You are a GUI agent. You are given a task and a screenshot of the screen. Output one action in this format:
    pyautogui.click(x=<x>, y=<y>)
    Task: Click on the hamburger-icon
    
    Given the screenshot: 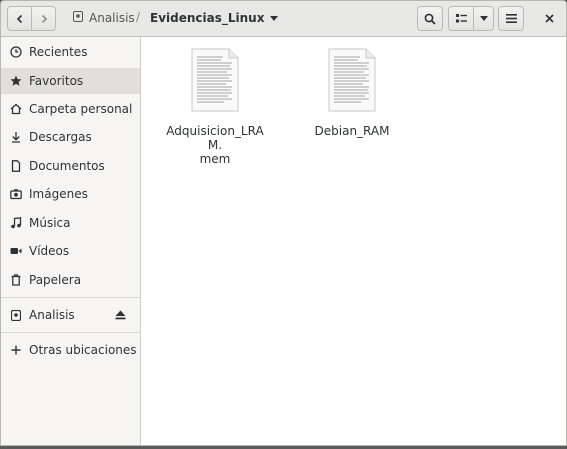 What is the action you would take?
    pyautogui.click(x=511, y=18)
    